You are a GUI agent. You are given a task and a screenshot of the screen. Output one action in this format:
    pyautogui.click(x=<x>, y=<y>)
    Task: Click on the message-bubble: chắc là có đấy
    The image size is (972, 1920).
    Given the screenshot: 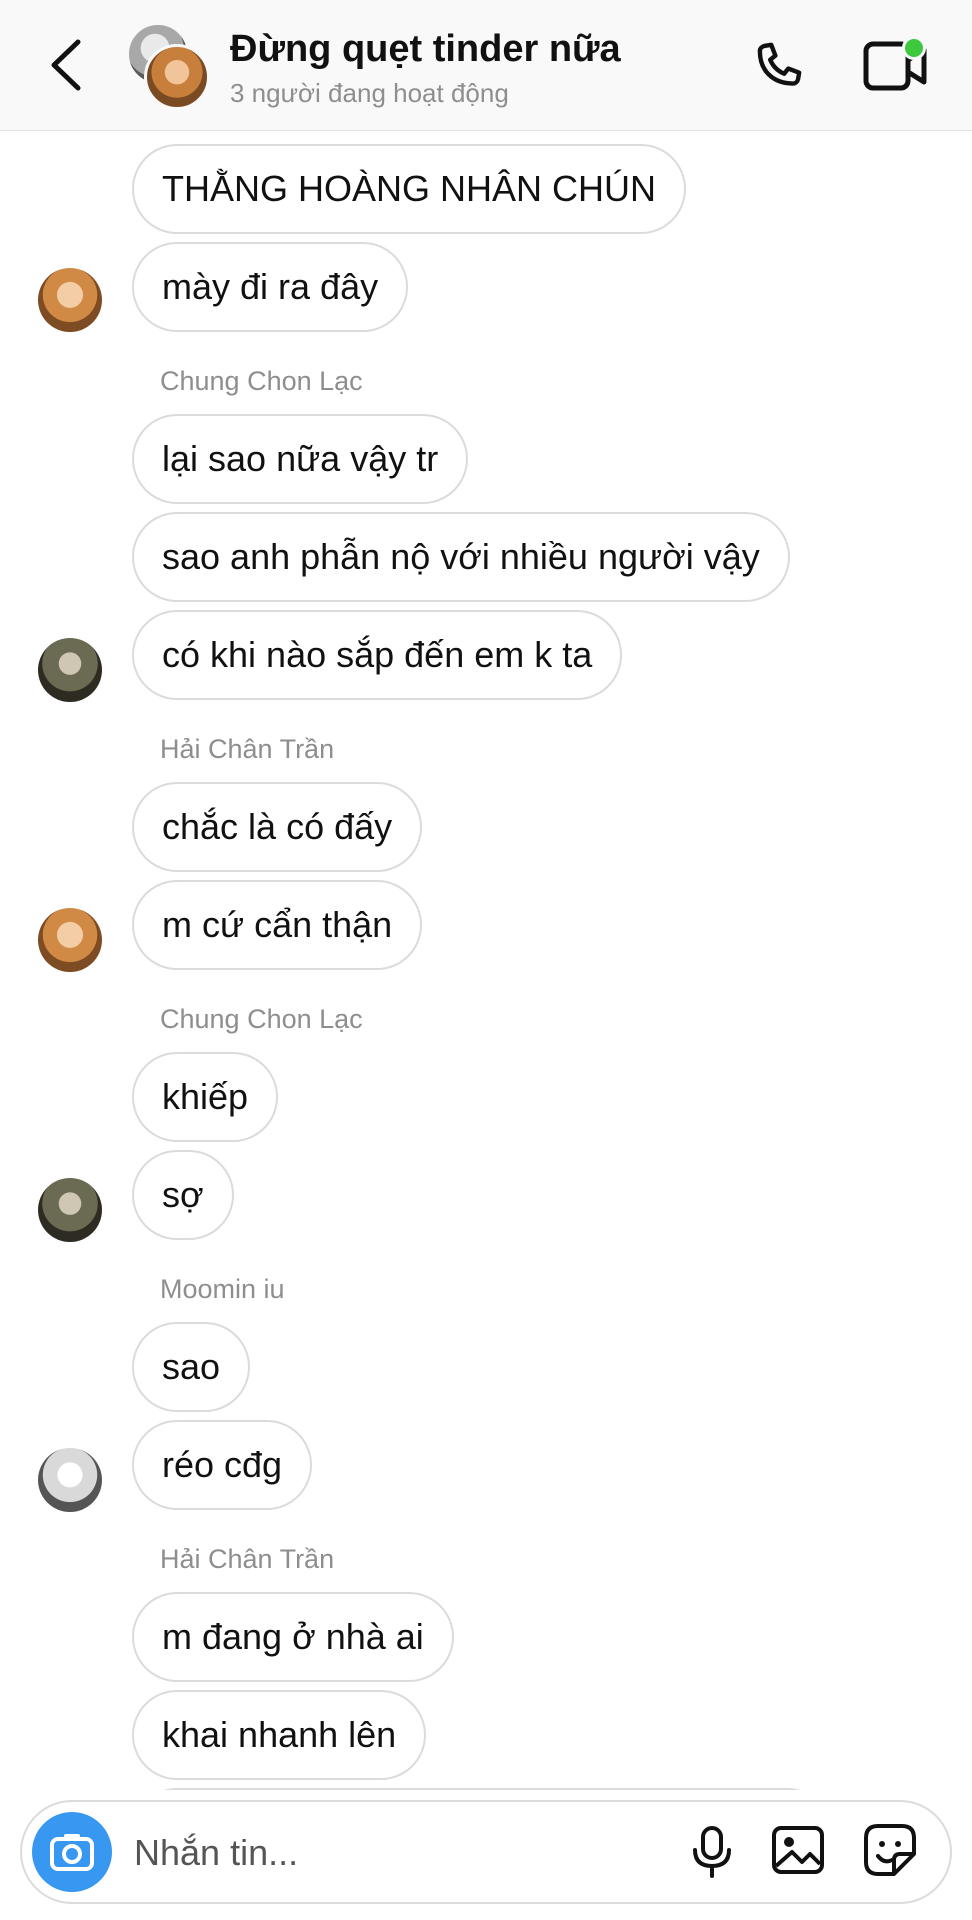 What is the action you would take?
    pyautogui.click(x=277, y=827)
    